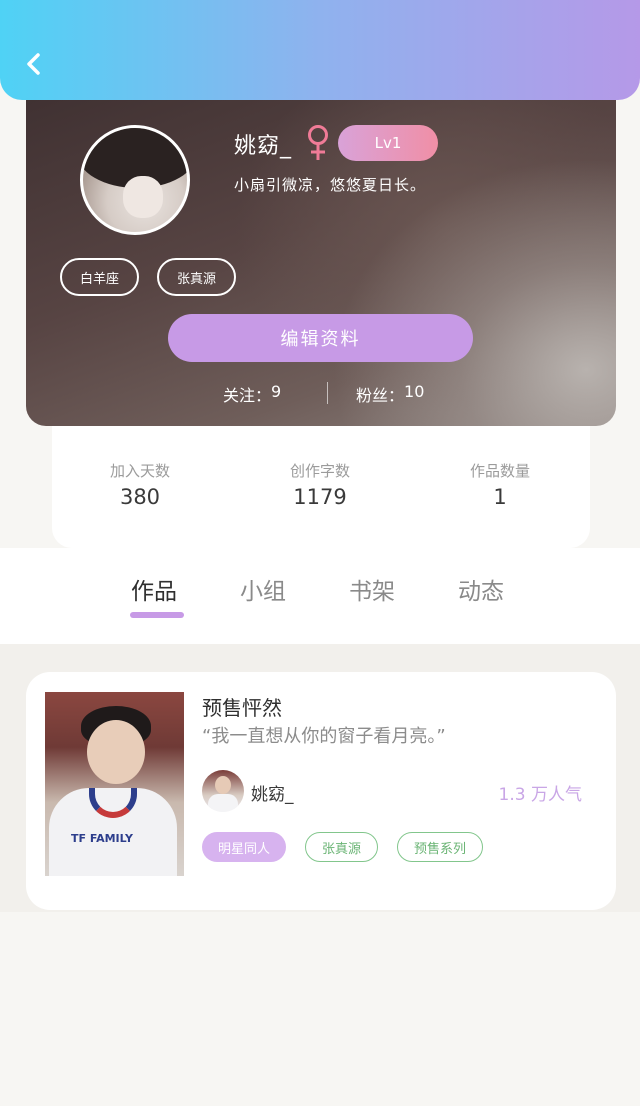  What do you see at coordinates (114, 784) in the screenshot?
I see `work-cover-image: TF FAMILY` at bounding box center [114, 784].